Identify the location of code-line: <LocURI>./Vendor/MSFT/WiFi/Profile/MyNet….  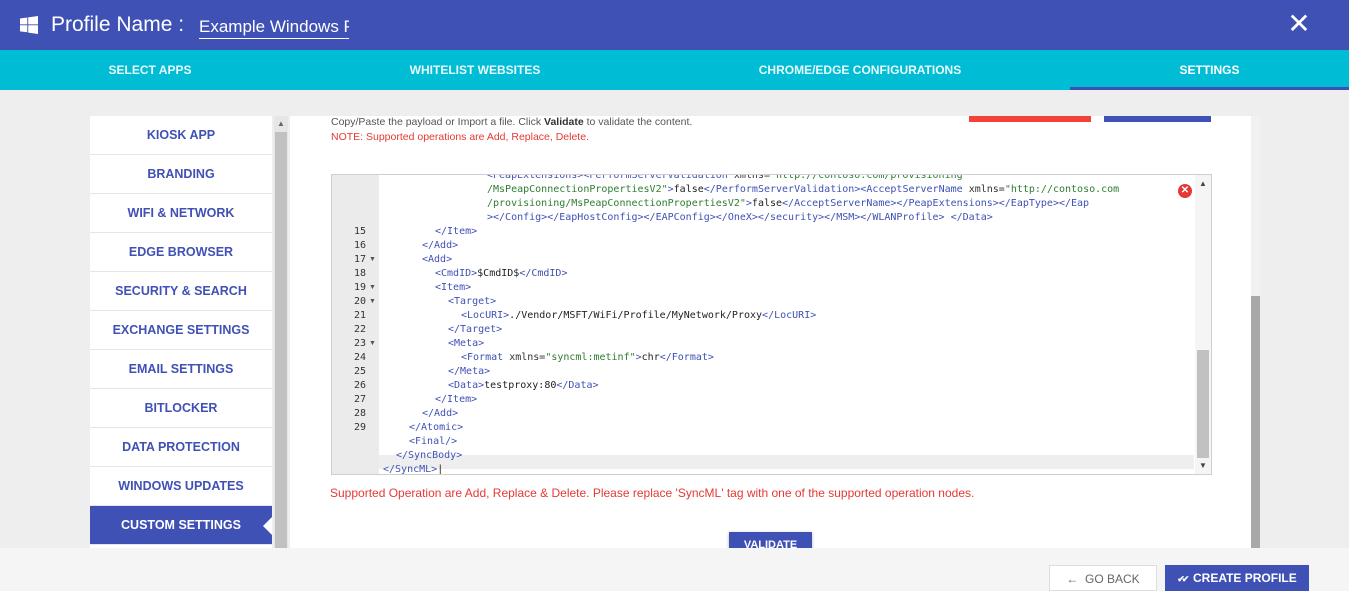
(639, 315).